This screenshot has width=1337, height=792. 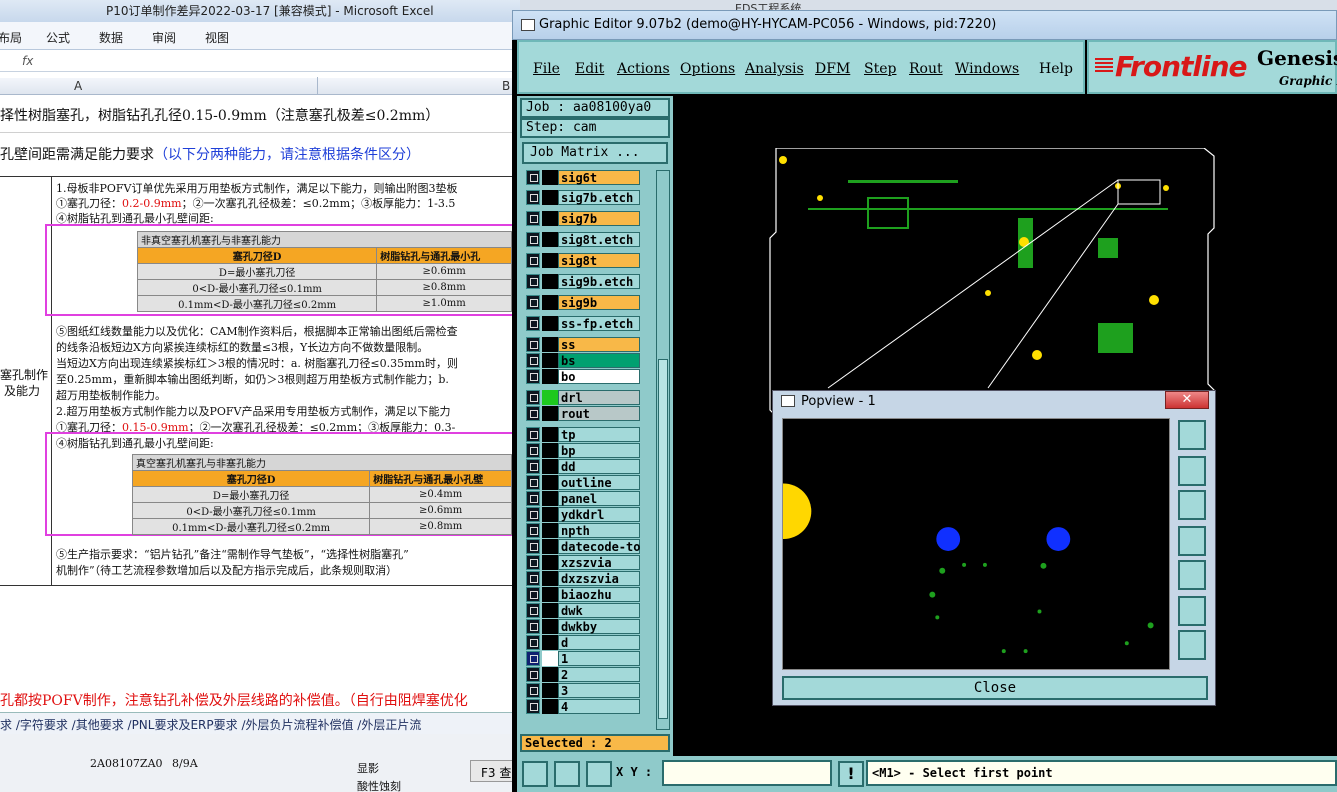 I want to click on menu-file: File, so click(x=546, y=69).